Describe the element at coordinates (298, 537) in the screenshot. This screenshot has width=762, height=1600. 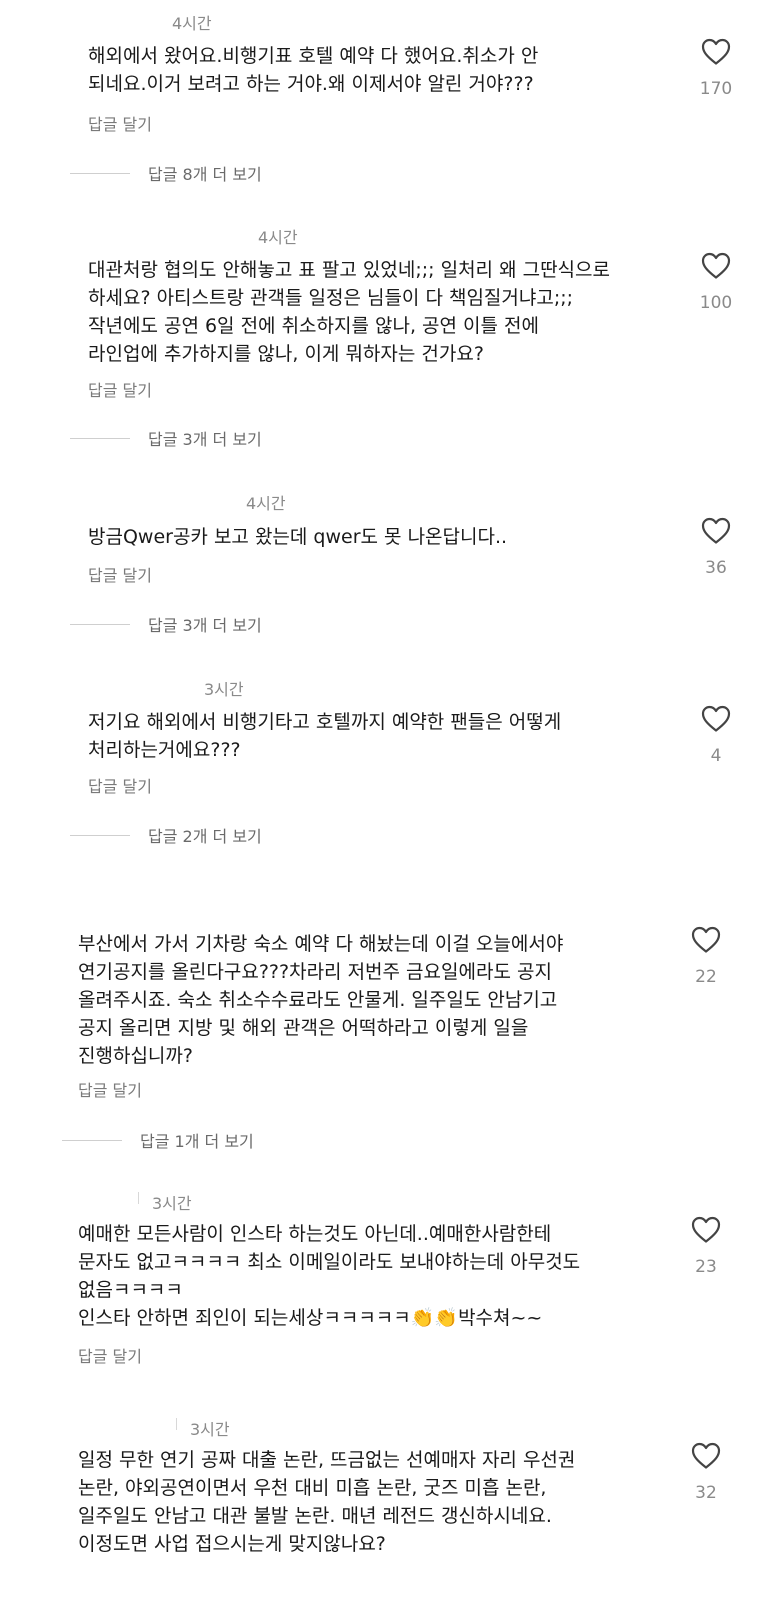
I see `comment-text: 방금Qwer공카 보고 왔는데 qwer도 못 나온답니다..` at that location.